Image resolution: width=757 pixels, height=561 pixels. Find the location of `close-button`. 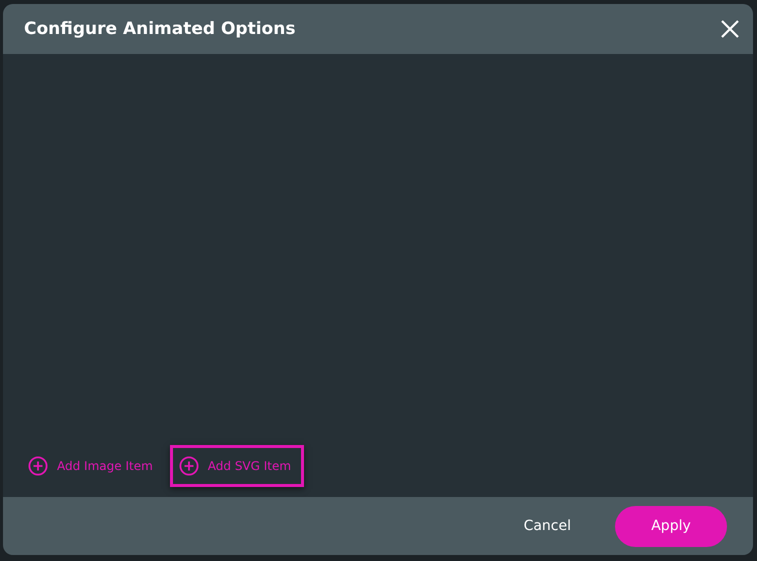

close-button is located at coordinates (730, 29).